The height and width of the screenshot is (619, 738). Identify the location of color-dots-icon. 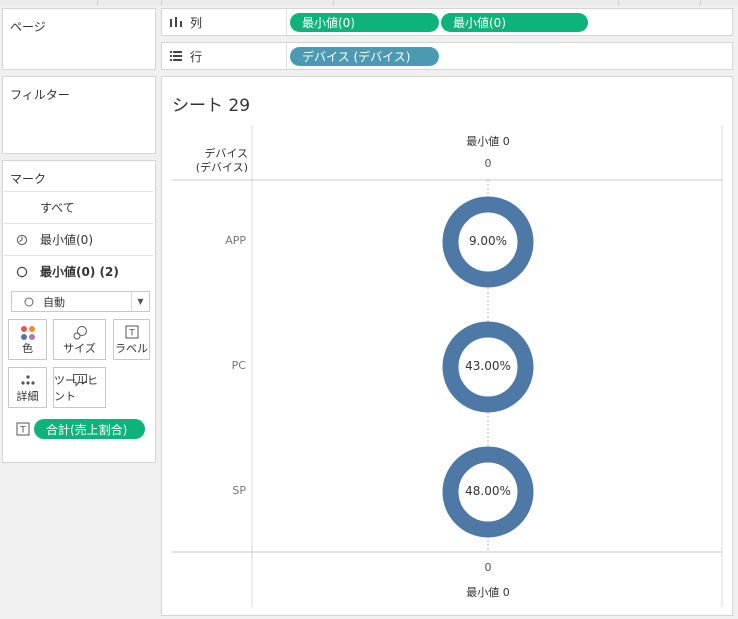
(27, 333).